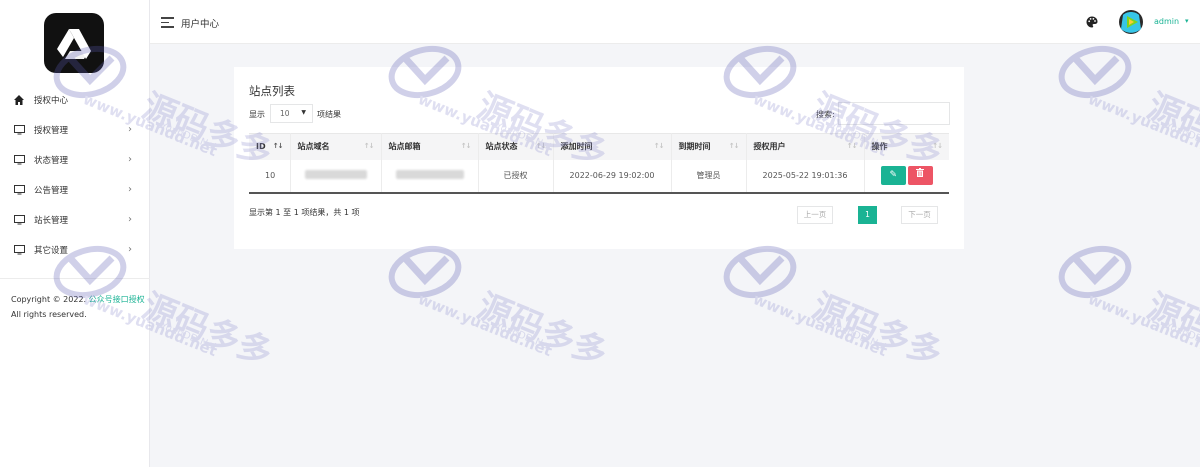  I want to click on column-header-domain: 站点域名 ↑↓, so click(336, 146).